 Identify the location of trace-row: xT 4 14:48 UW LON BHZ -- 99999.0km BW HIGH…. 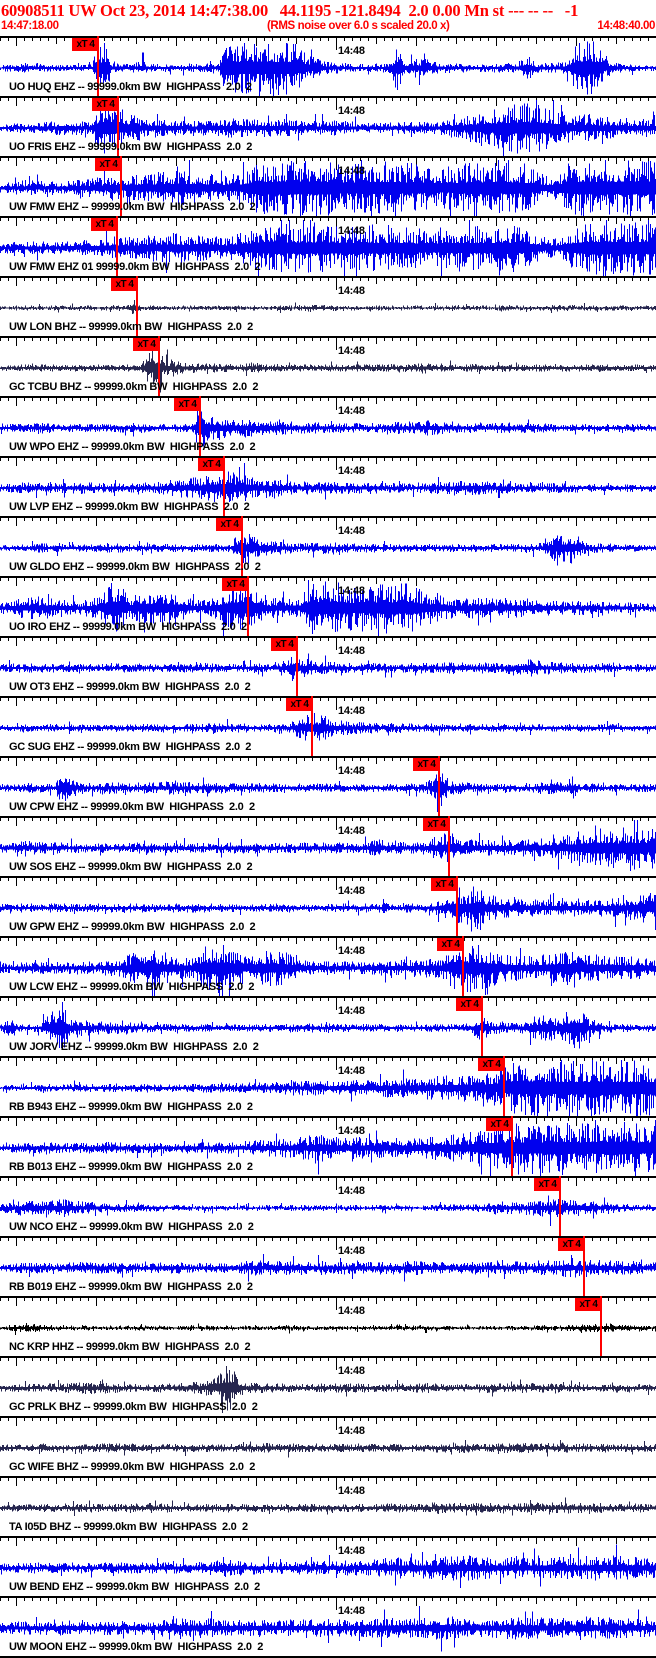
(328, 306).